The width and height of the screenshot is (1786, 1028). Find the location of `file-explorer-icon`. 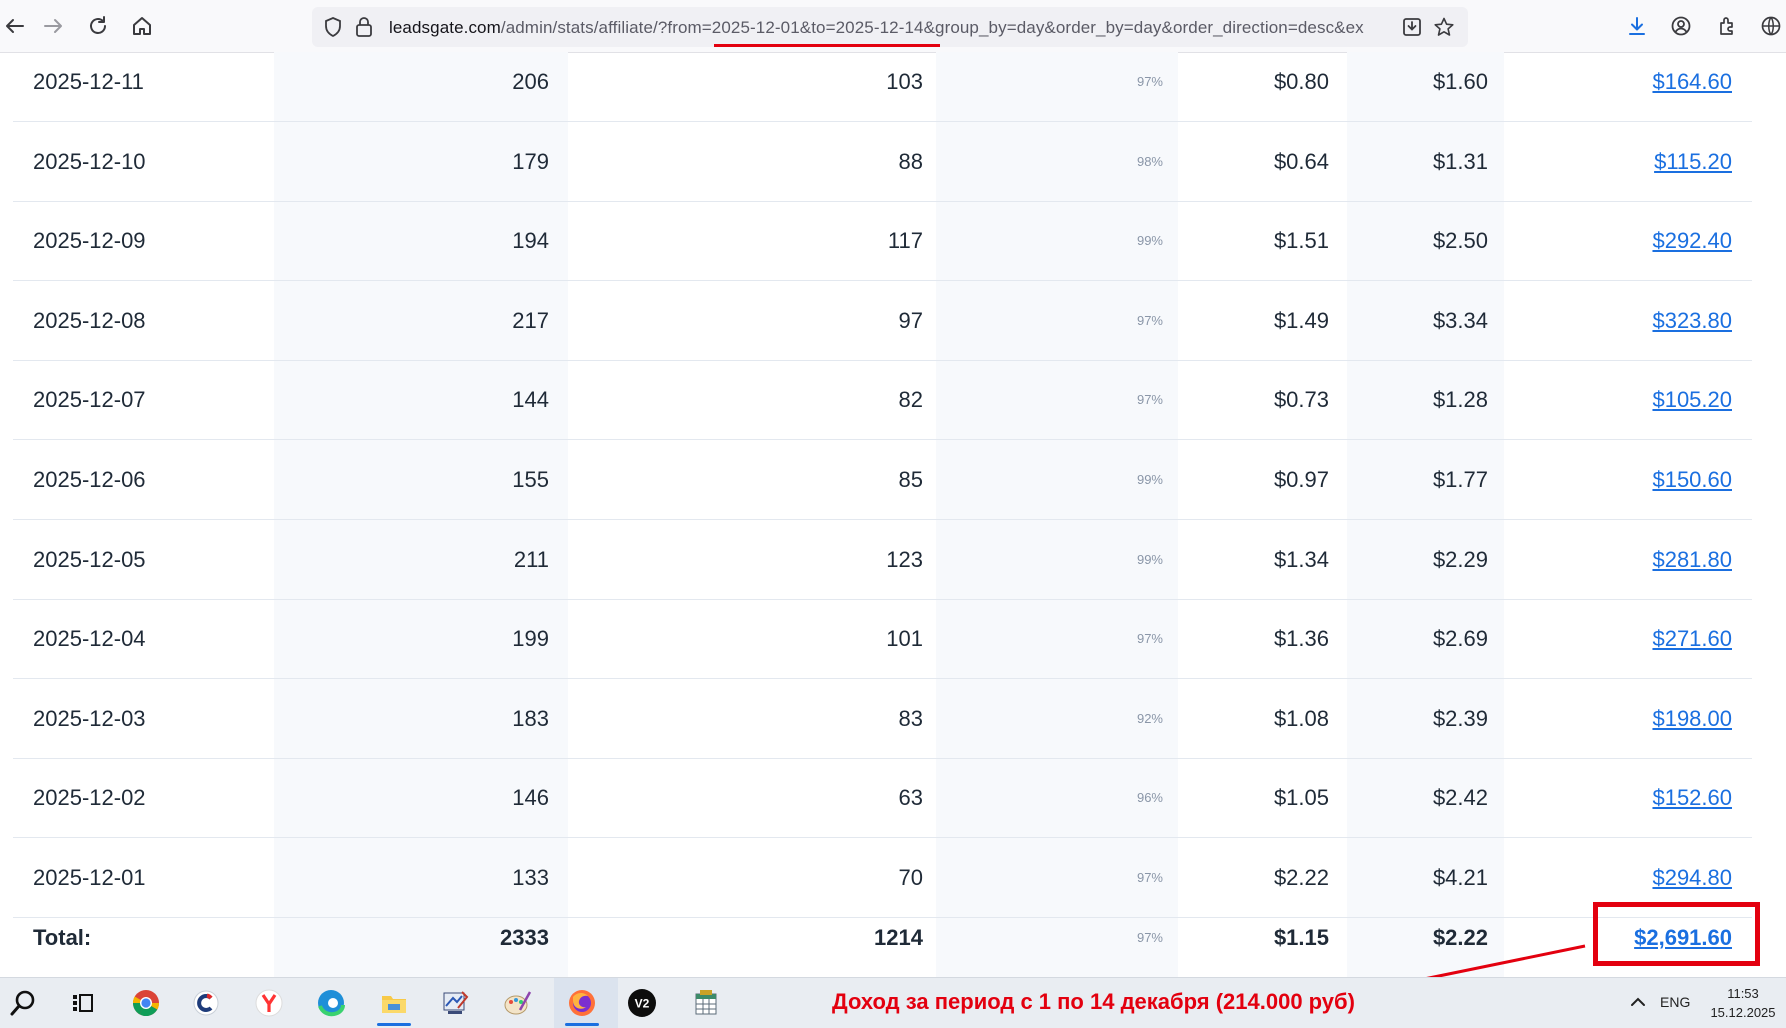

file-explorer-icon is located at coordinates (394, 1003).